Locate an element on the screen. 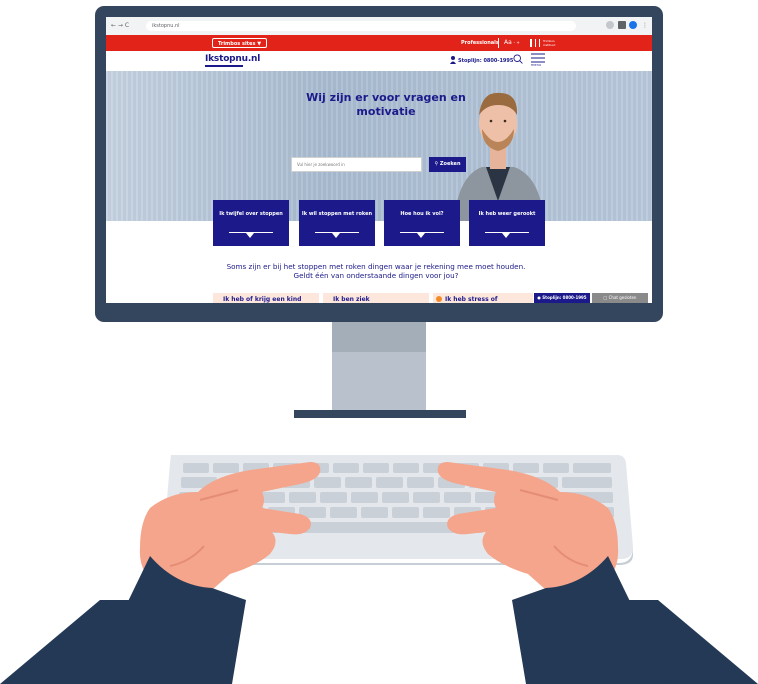 The height and width of the screenshot is (684, 758). left-hand-icon is located at coordinates (160, 573).